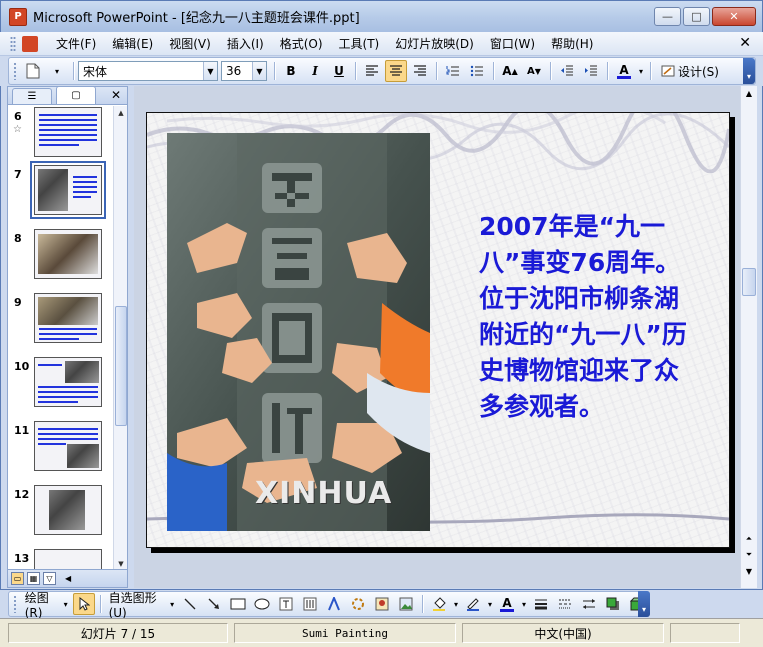 This screenshot has width=763, height=647. I want to click on bold-button: B, so click(291, 71).